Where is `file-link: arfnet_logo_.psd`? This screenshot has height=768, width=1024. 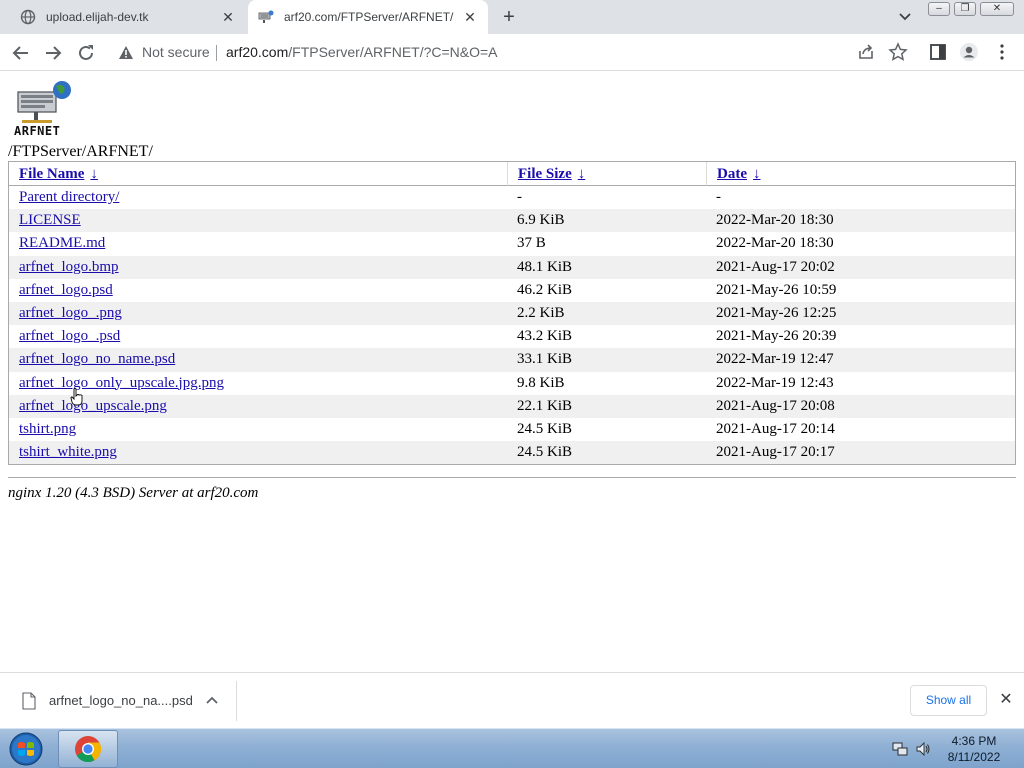
file-link: arfnet_logo_.psd is located at coordinates (69, 336).